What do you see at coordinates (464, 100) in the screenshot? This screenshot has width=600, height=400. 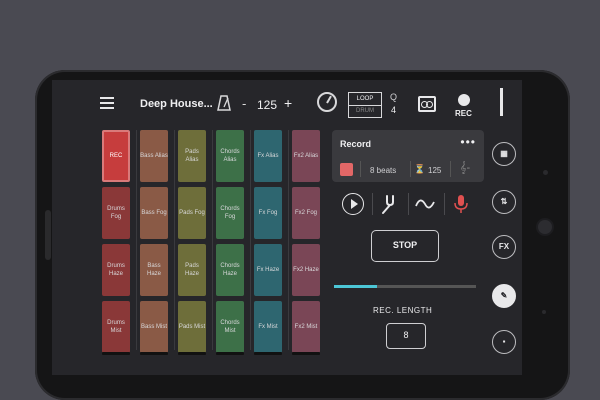 I see `record-button` at bounding box center [464, 100].